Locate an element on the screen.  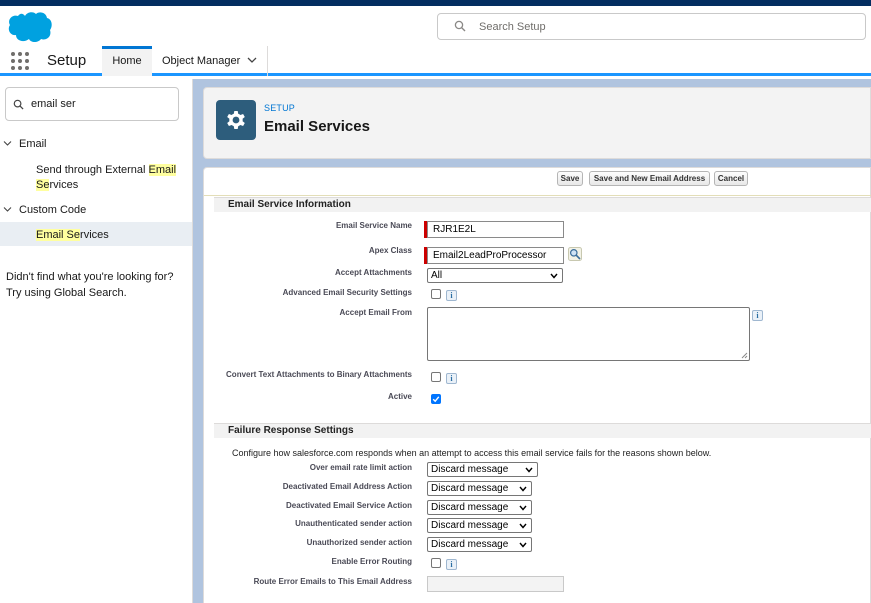
help-line: Try using Global Search. is located at coordinates (66, 293).